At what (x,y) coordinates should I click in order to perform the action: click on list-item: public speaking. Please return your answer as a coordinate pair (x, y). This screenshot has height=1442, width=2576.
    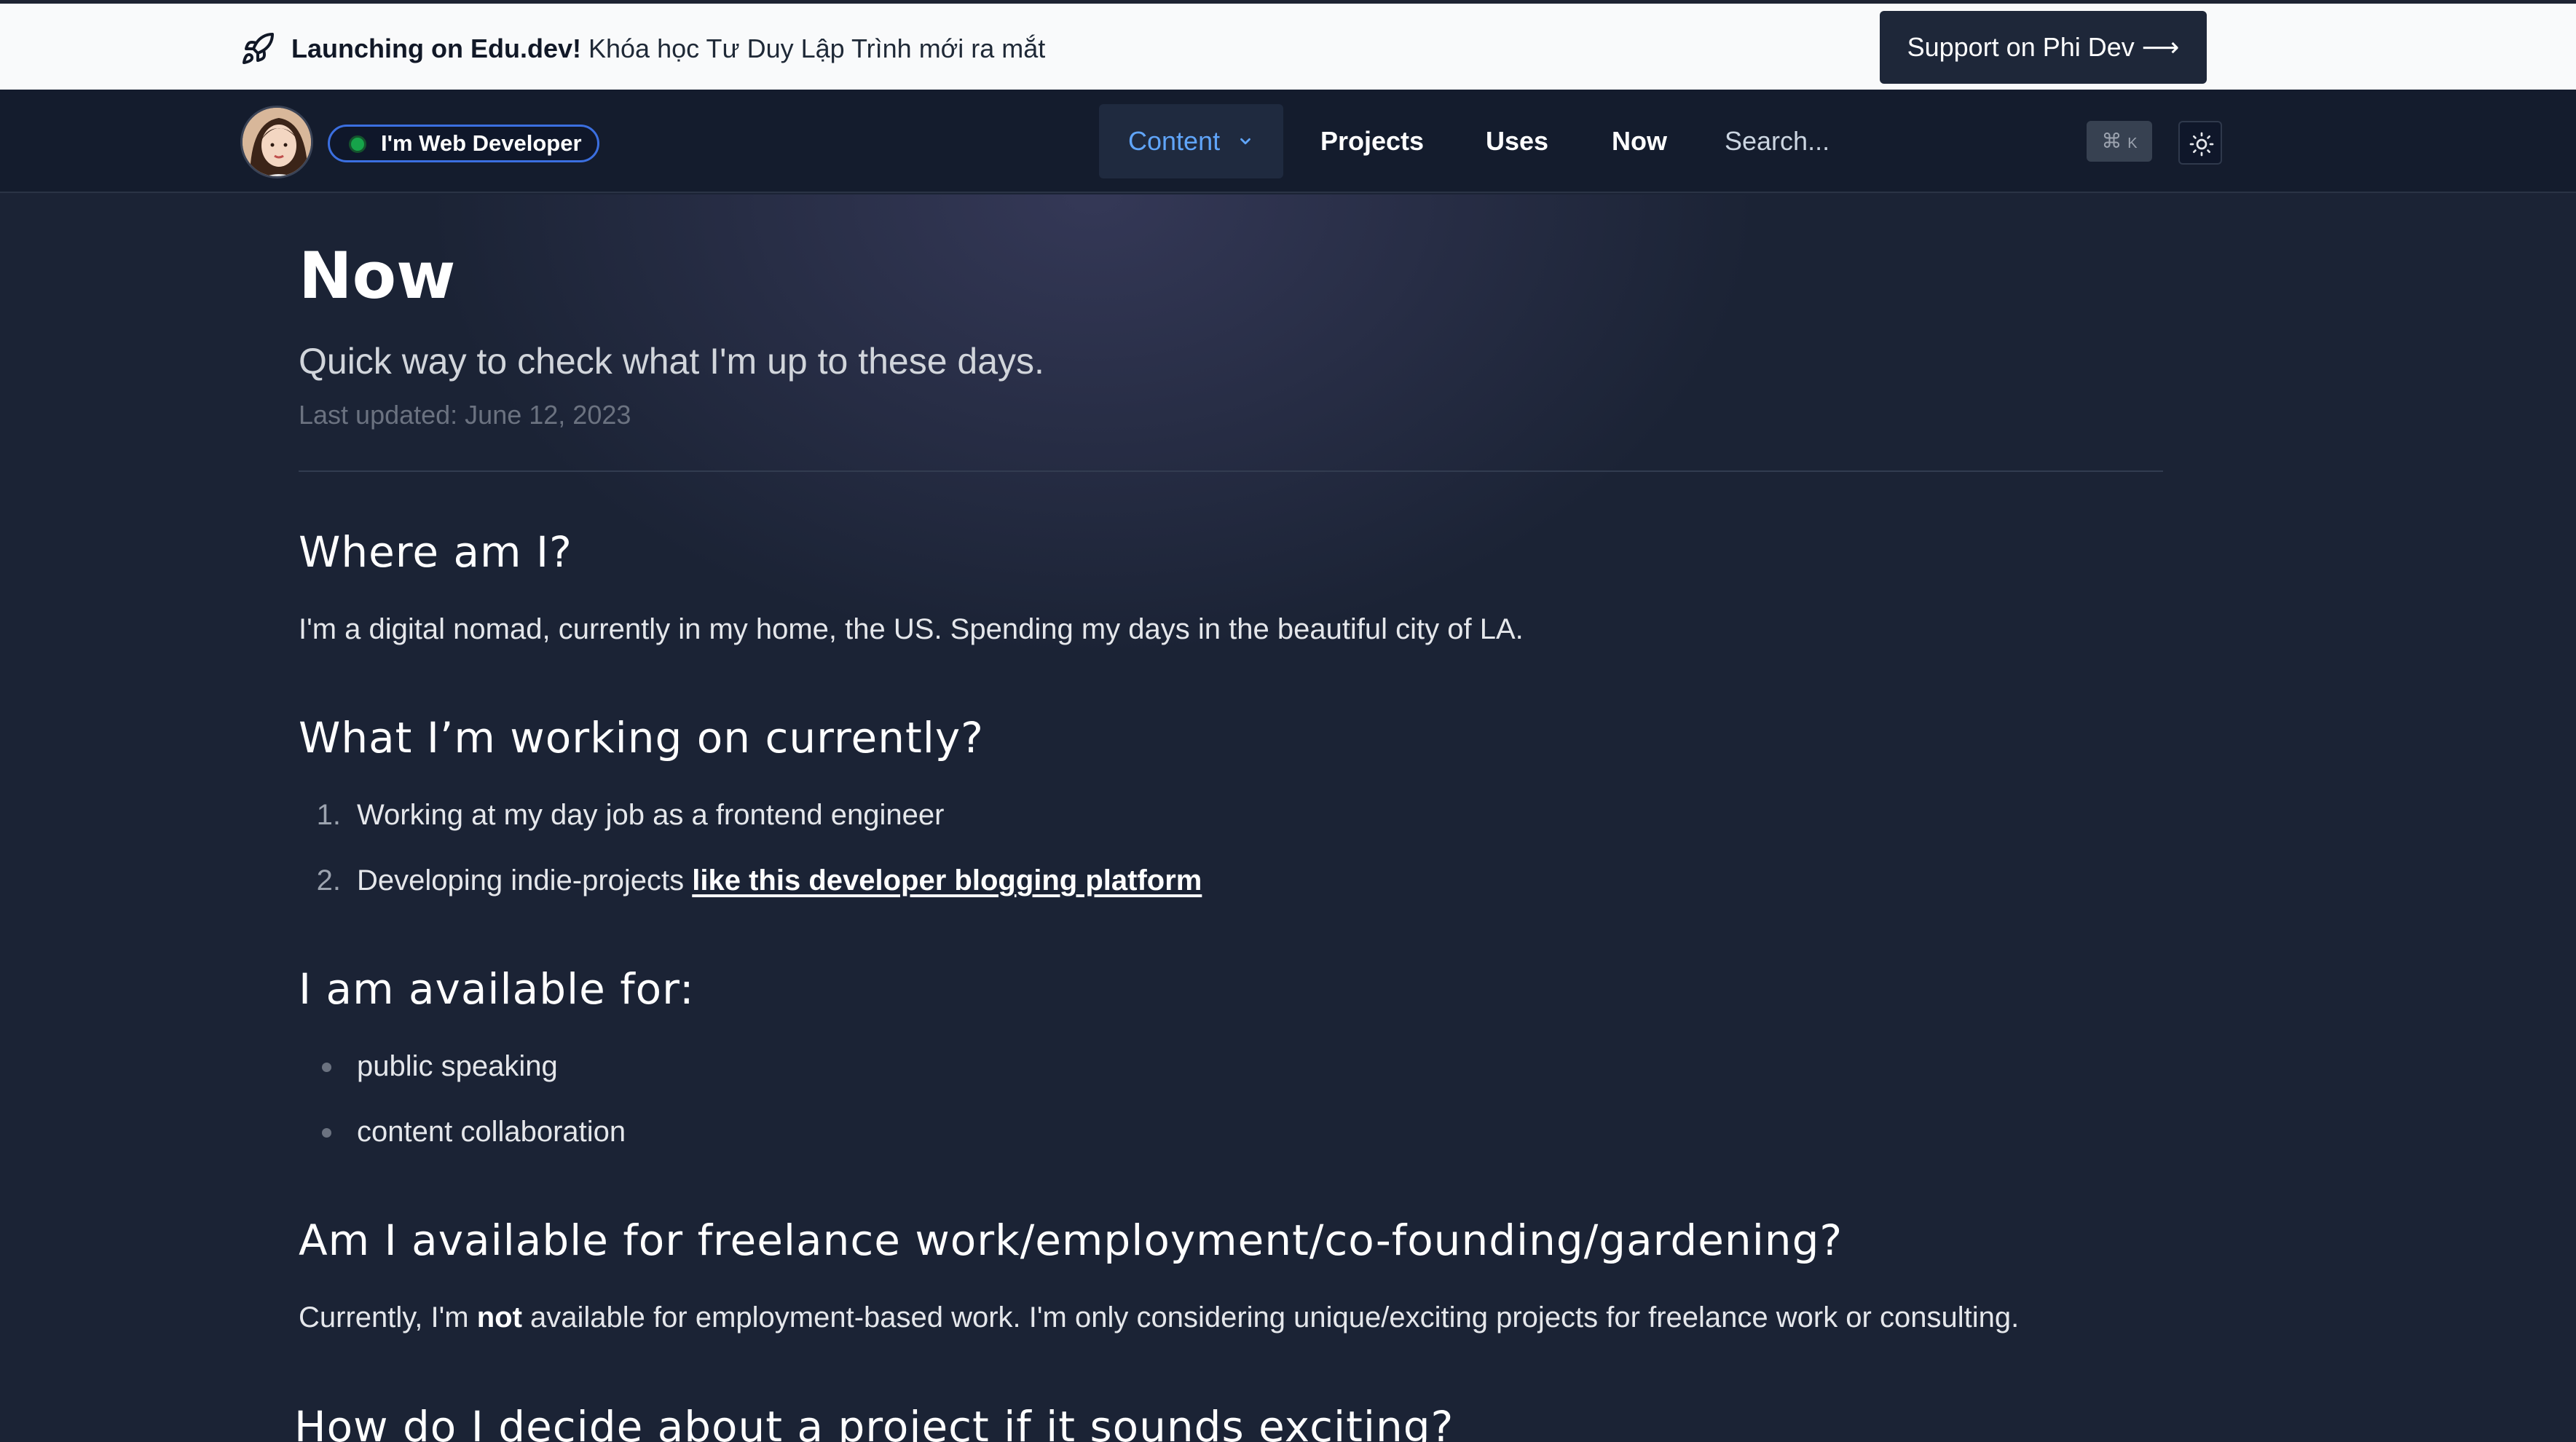
    Looking at the image, I should click on (457, 1066).